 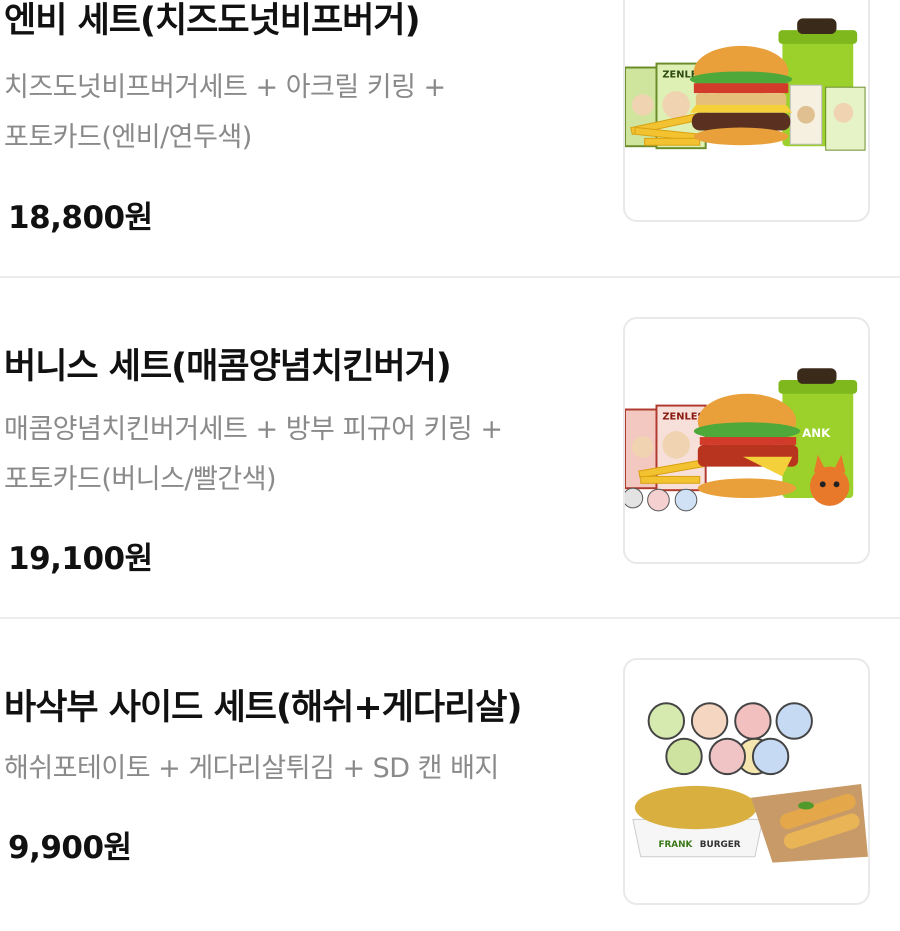 What do you see at coordinates (140, 479) in the screenshot?
I see `menu-item-description-line: 포토카드(버니스/빨간색)` at bounding box center [140, 479].